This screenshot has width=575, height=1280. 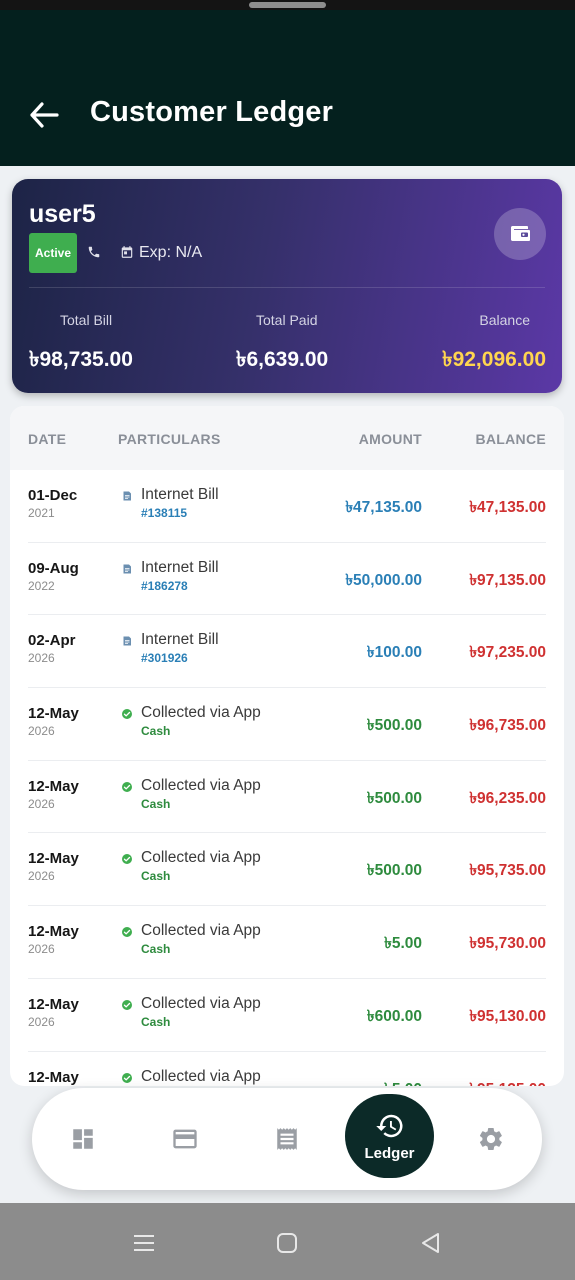 What do you see at coordinates (507, 871) in the screenshot?
I see `row-balance: ৳95,735.00` at bounding box center [507, 871].